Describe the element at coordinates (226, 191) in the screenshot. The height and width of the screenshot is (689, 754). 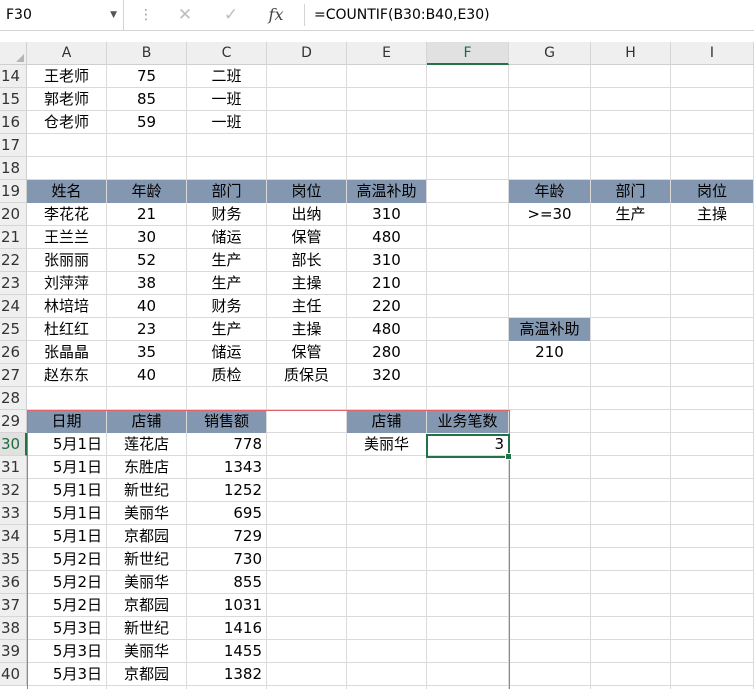
I see `staff-header-cell: 部门` at that location.